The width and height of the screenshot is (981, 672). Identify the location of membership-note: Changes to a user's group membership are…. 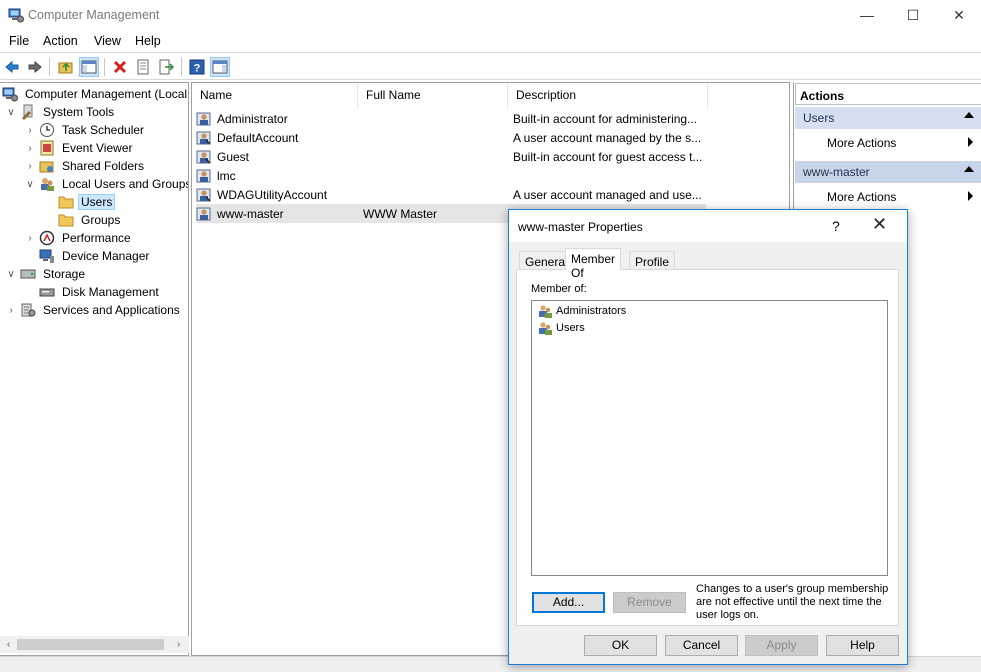
(792, 602).